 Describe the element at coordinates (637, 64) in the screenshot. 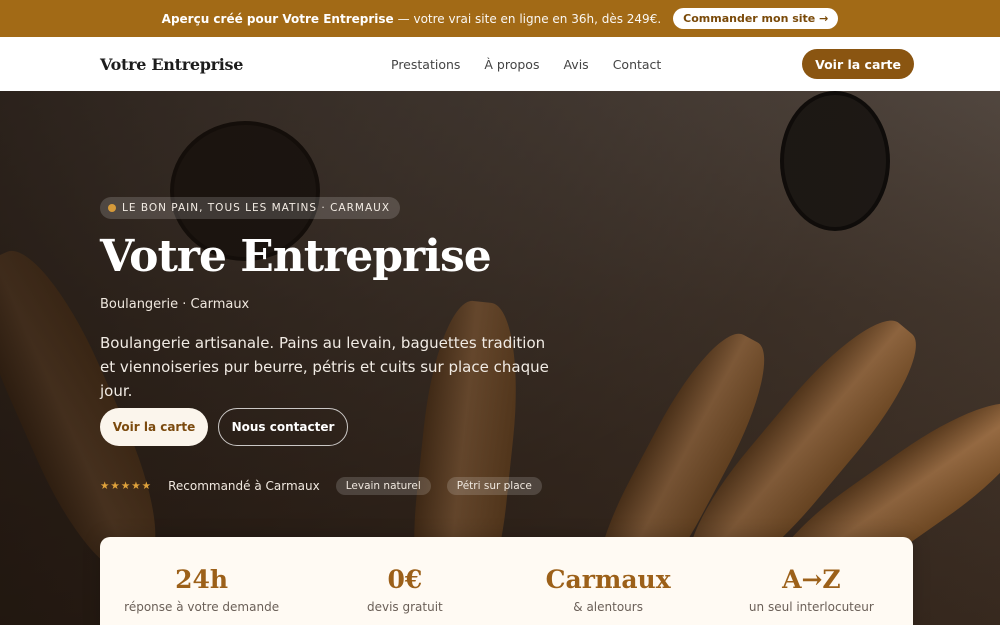

I see `nav-link-contact: Contact` at that location.